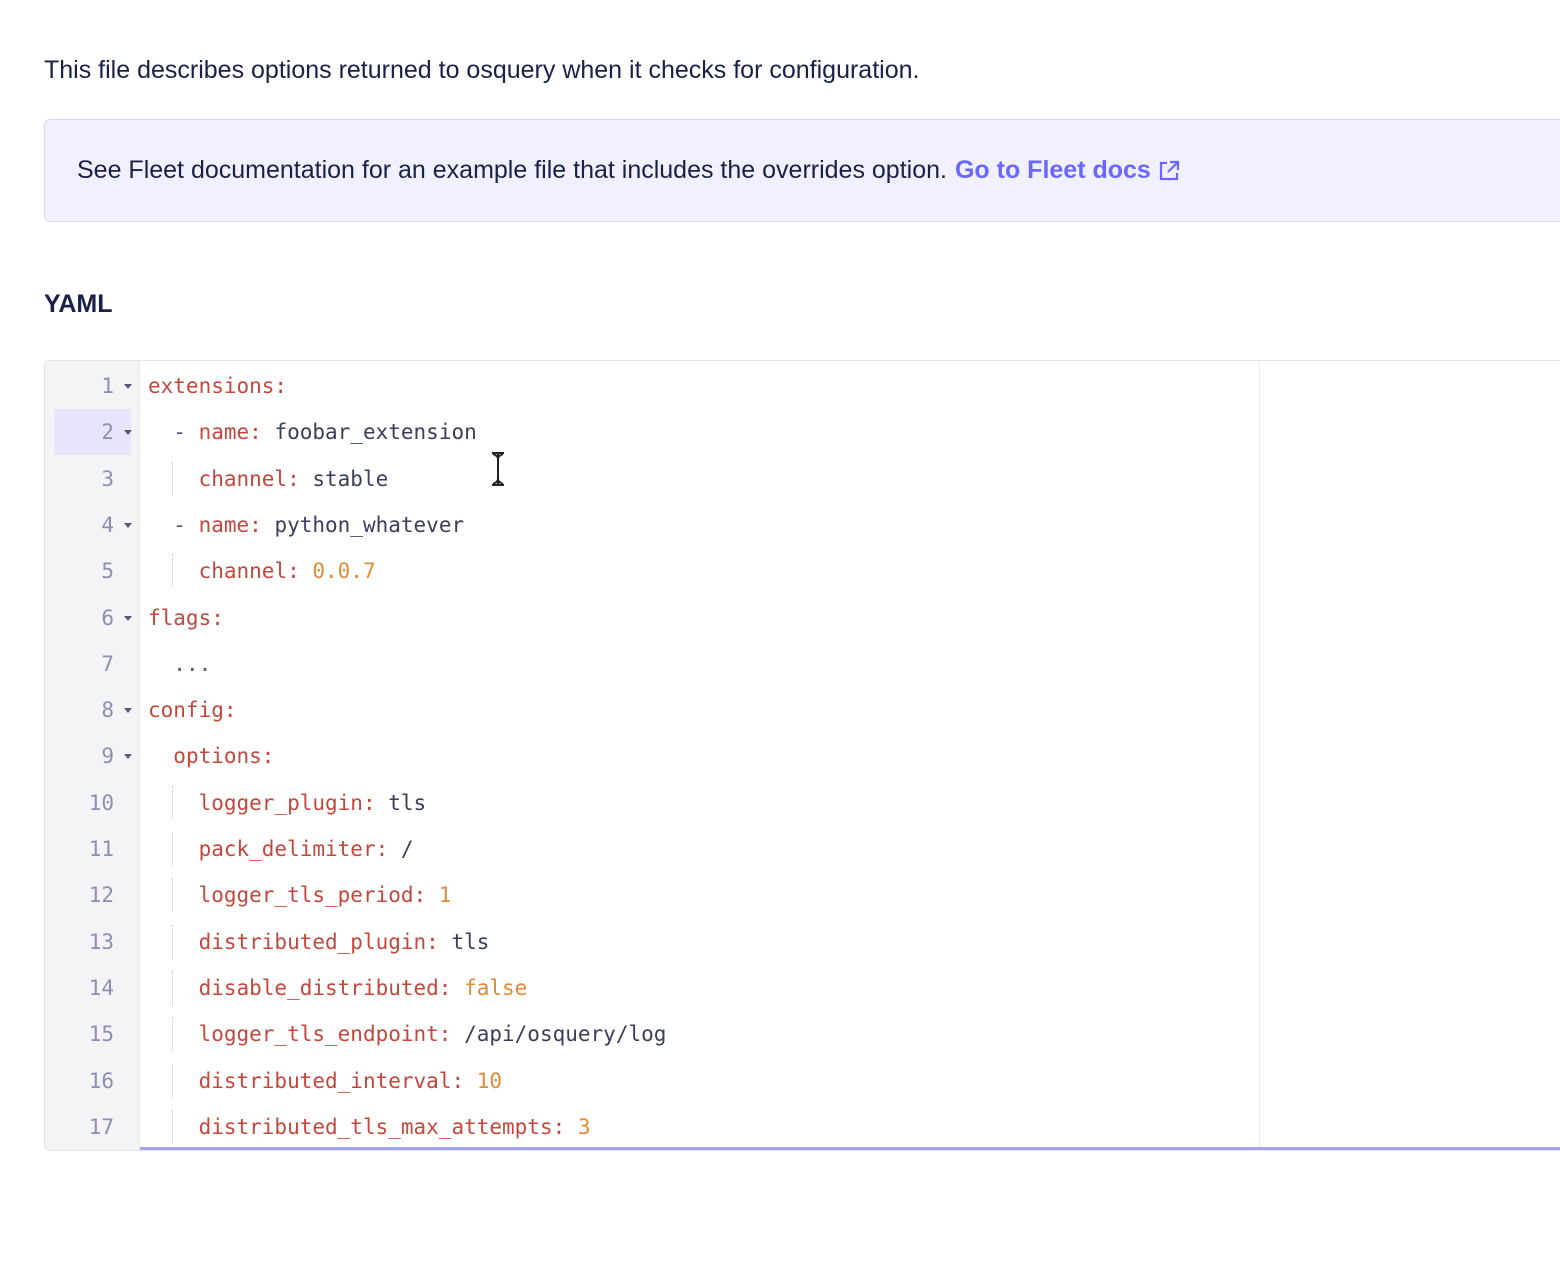  I want to click on yaml-key: options:, so click(224, 756).